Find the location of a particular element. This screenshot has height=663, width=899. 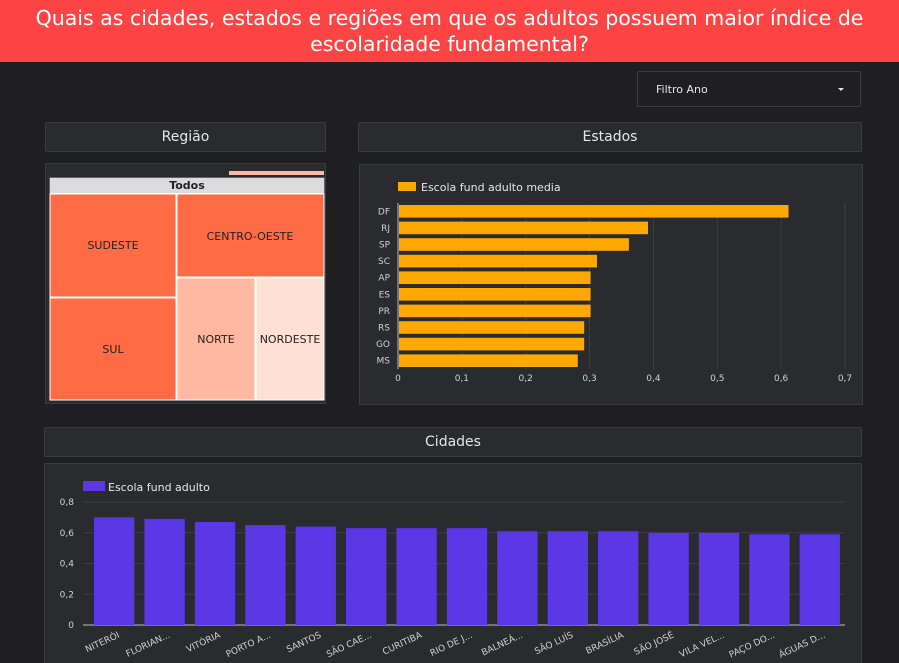

cities-x-tick-label: NITERÓI is located at coordinates (102, 642).